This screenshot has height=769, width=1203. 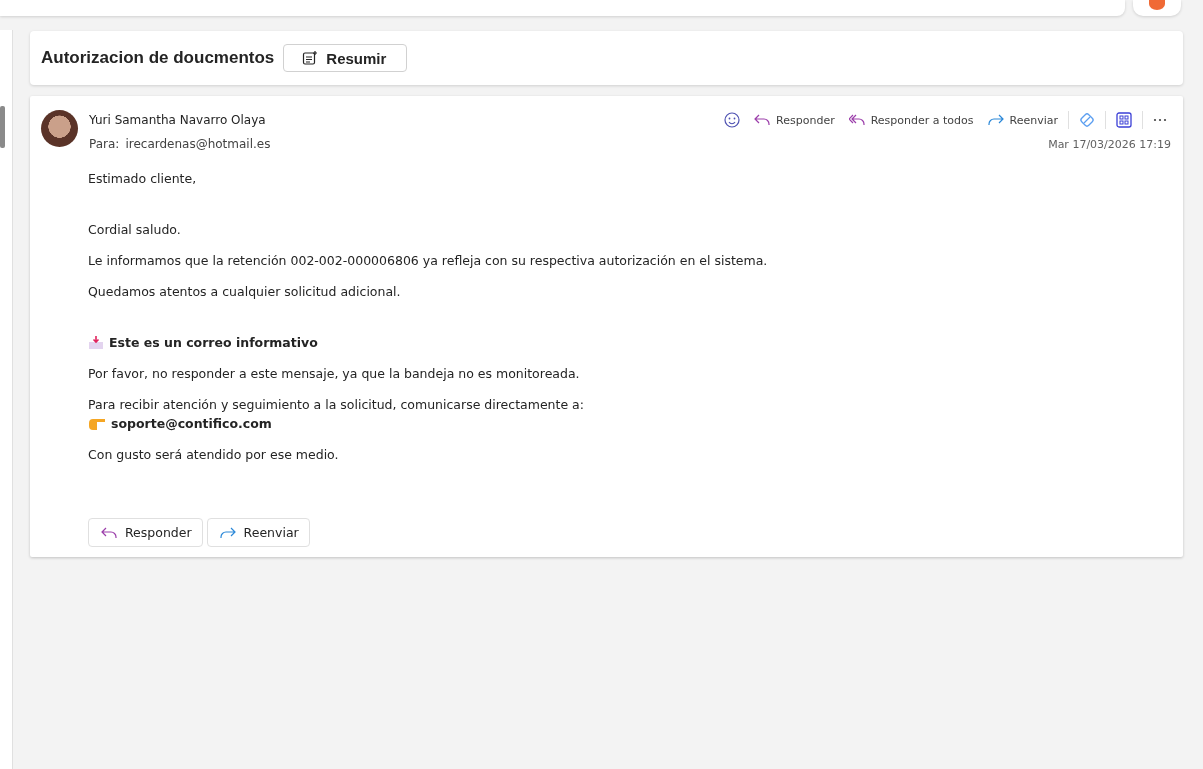 I want to click on app-tile, so click(x=1157, y=8).